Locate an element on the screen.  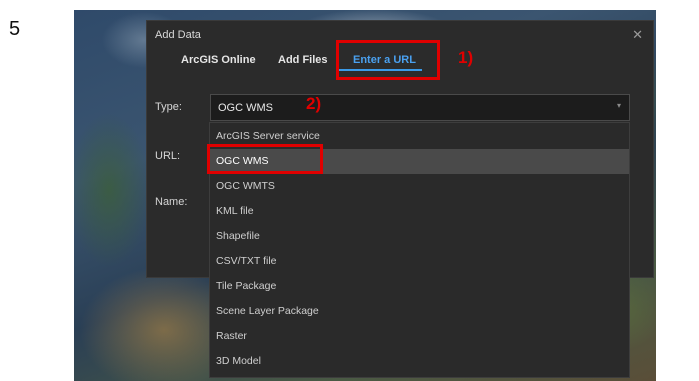
name-label: Name: is located at coordinates (171, 202).